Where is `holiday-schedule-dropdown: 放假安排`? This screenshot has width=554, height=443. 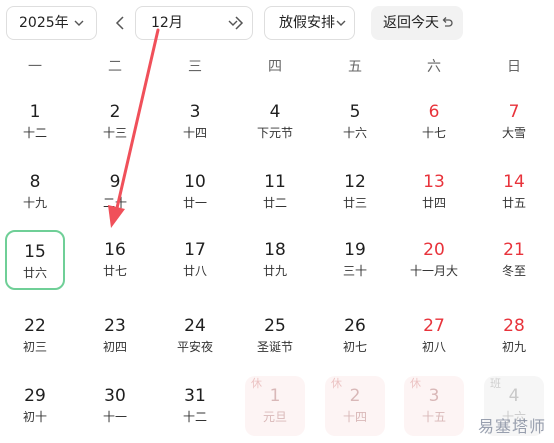 holiday-schedule-dropdown: 放假安排 is located at coordinates (309, 23).